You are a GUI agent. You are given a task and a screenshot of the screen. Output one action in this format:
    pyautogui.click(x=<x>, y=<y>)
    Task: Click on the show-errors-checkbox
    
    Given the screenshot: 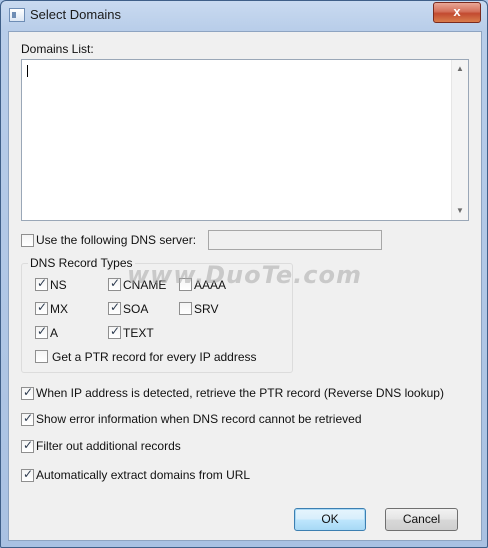 What is the action you would take?
    pyautogui.click(x=27, y=418)
    